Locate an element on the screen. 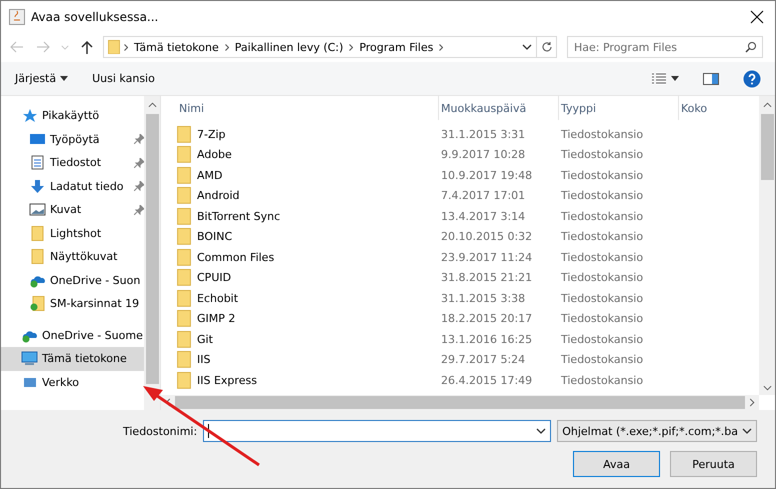  computer-icon is located at coordinates (29, 358).